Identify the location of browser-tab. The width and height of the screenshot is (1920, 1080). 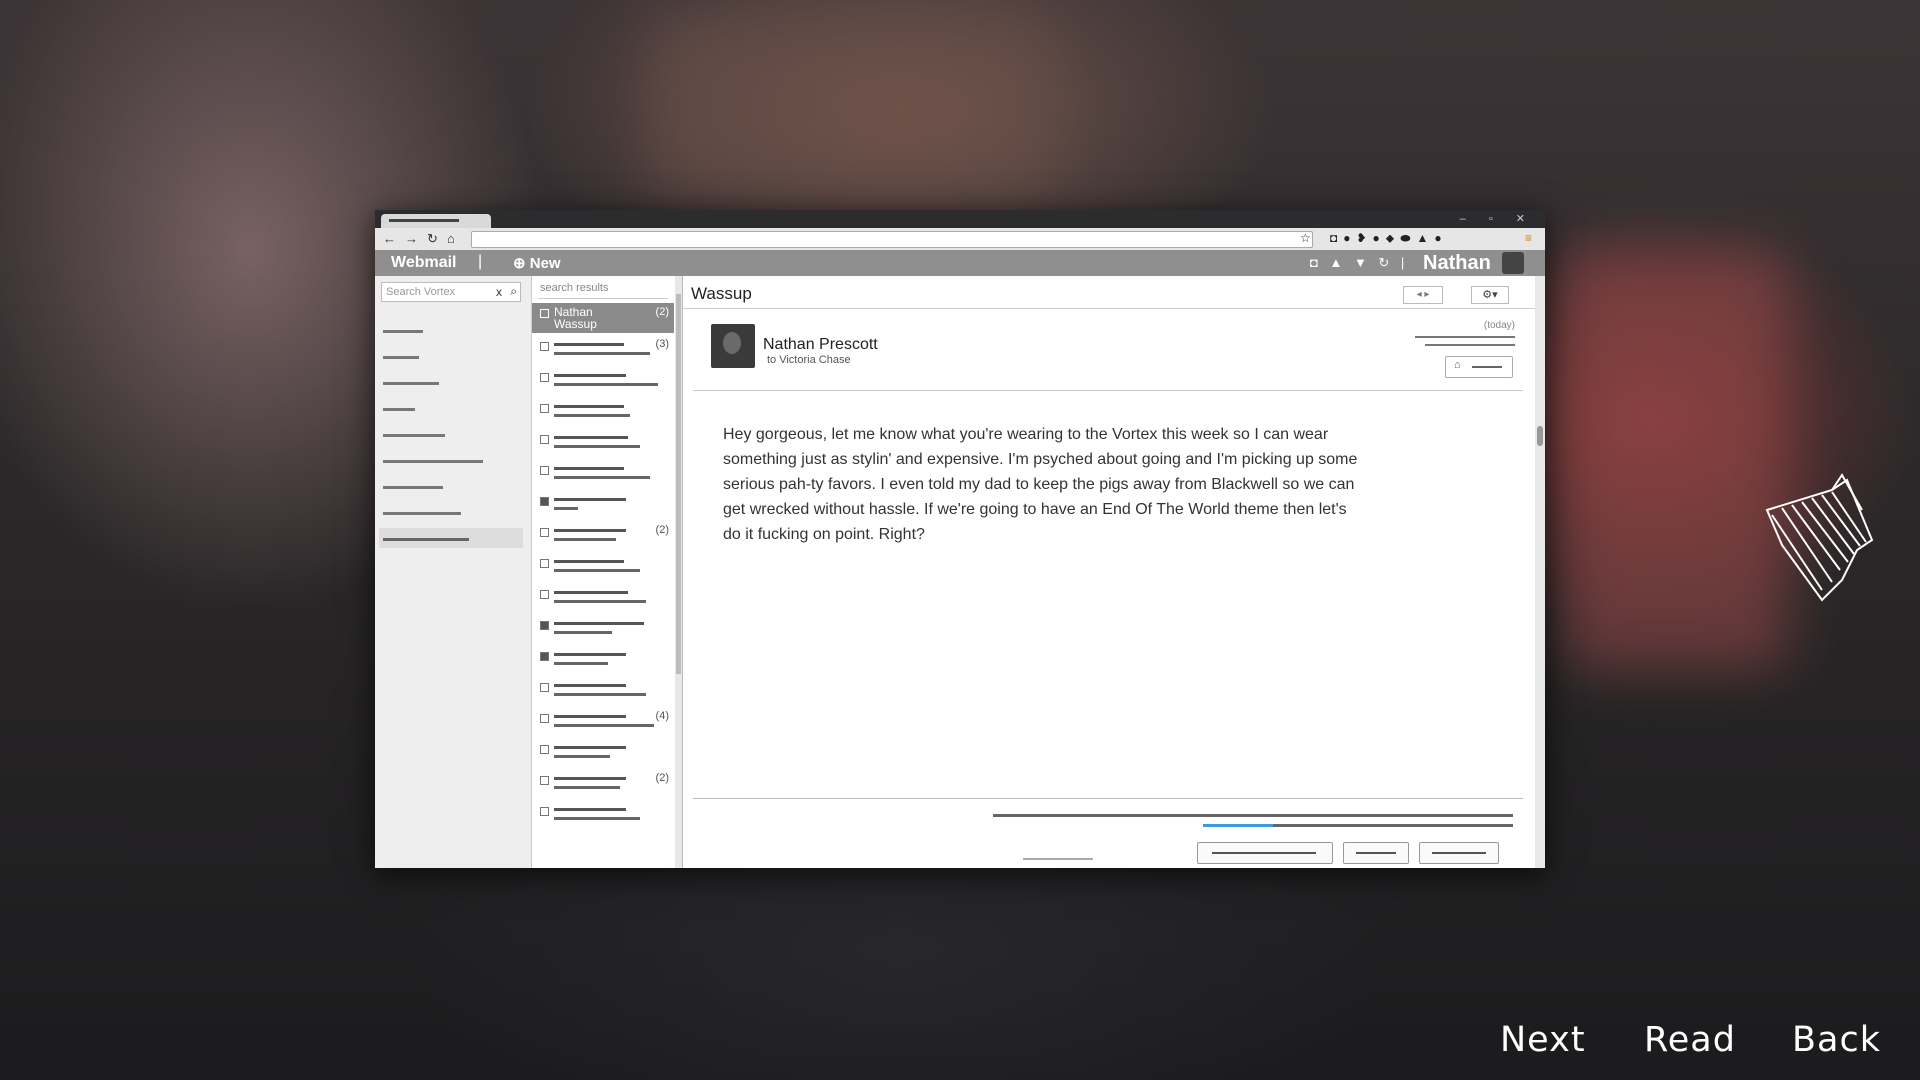
(436, 221).